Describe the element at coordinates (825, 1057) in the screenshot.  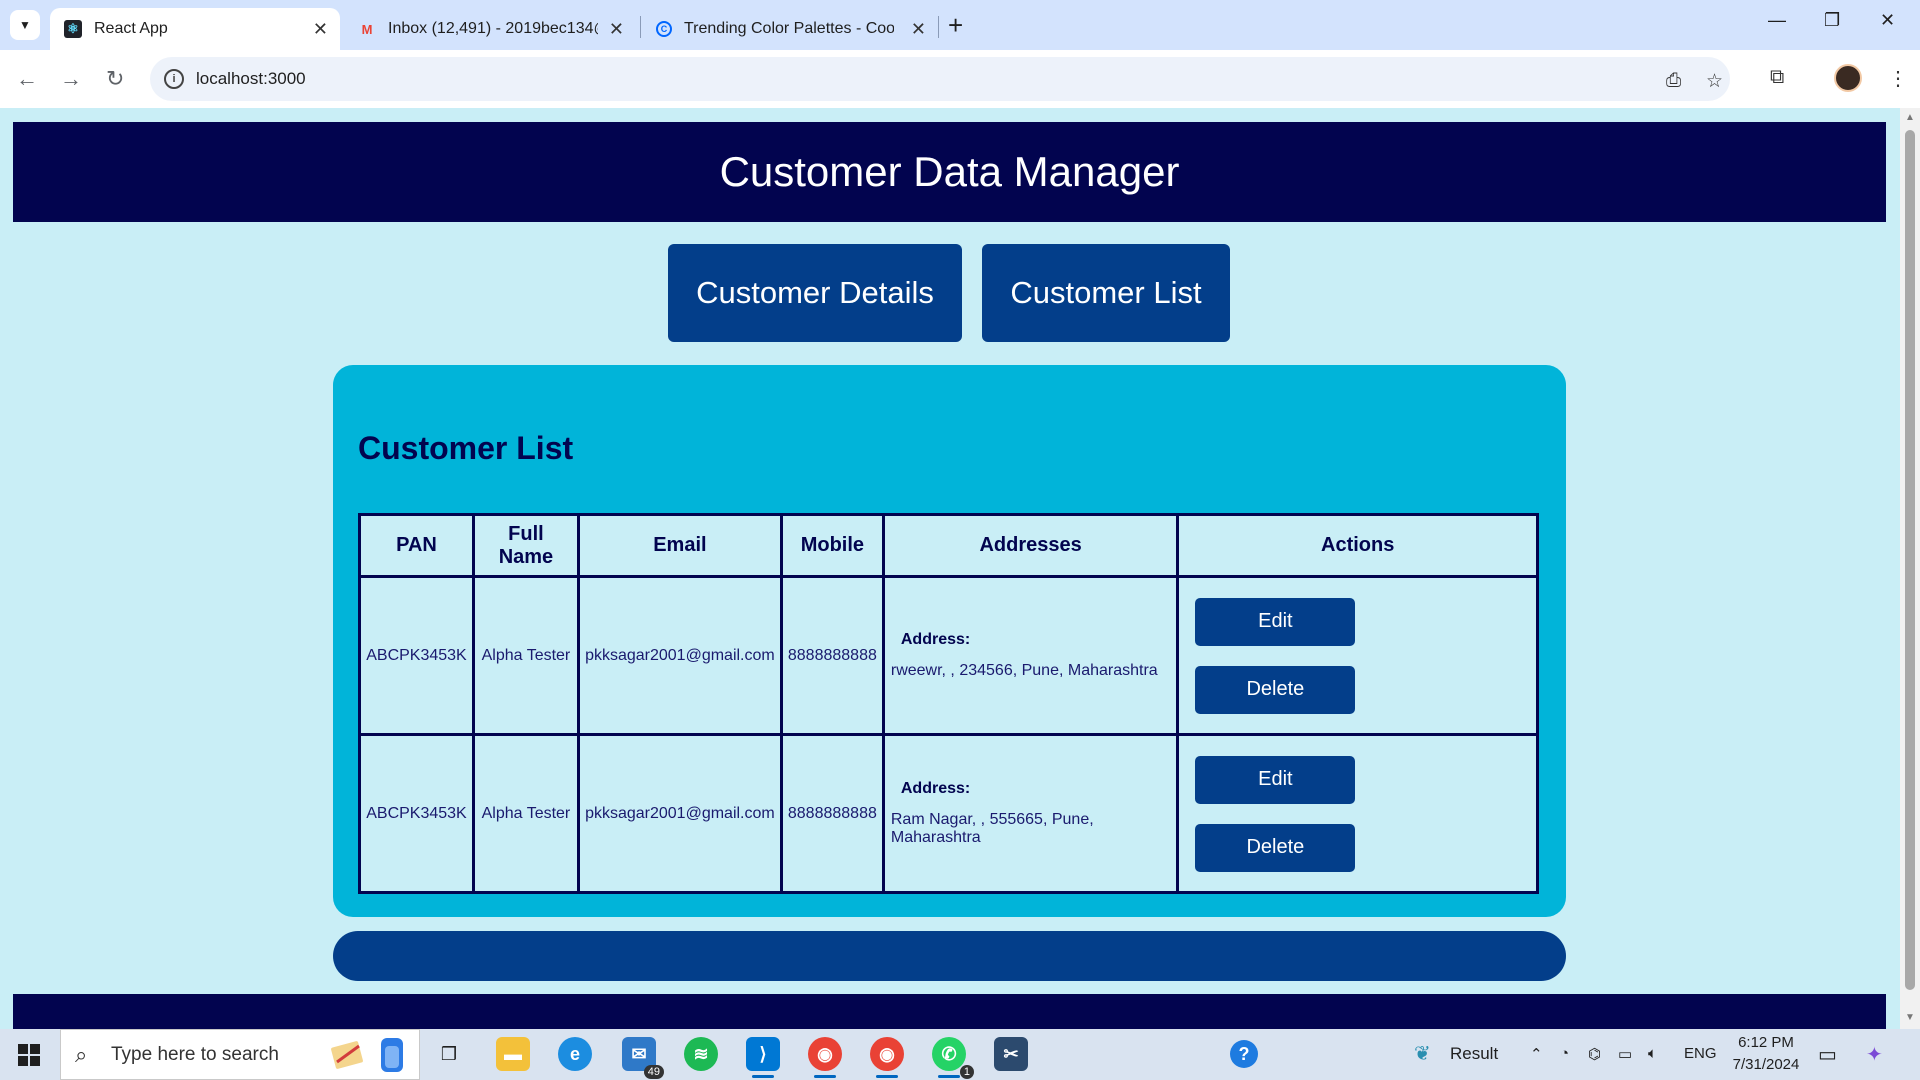
I see `chrome-icon: ◉` at that location.